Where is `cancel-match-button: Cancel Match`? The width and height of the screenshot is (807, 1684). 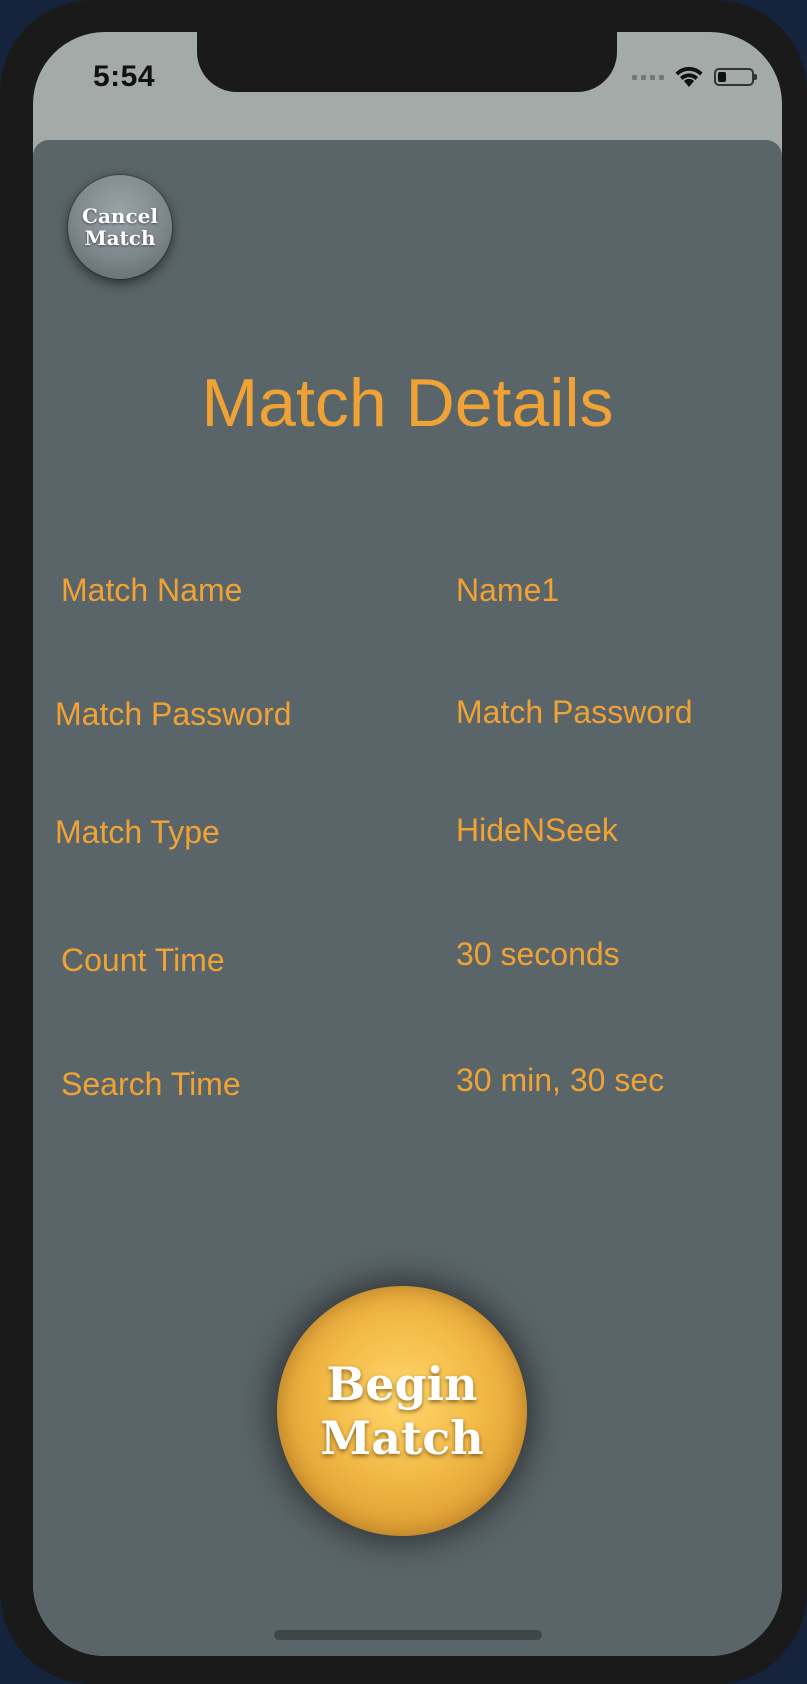
cancel-match-button: Cancel Match is located at coordinates (120, 227).